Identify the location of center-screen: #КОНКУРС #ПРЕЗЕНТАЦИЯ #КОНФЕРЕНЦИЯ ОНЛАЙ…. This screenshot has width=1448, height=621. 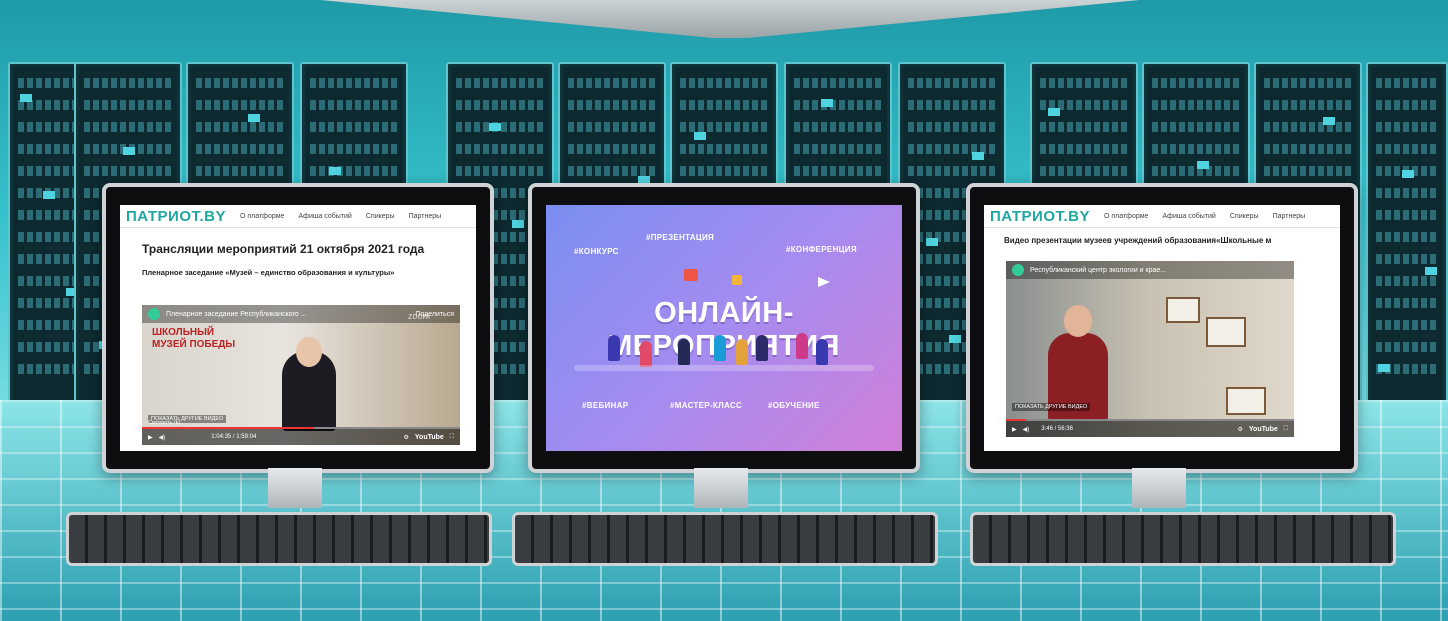
(724, 328).